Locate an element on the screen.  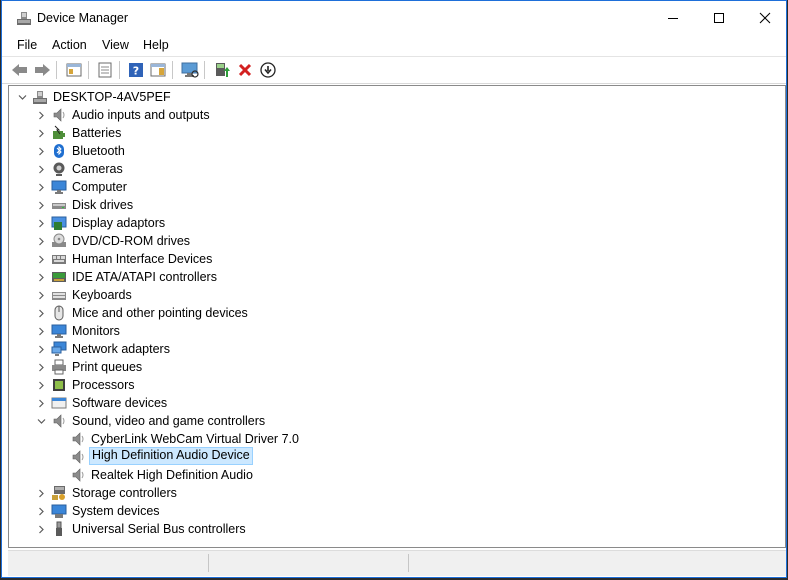
tree-category-computer: Computer is located at coordinates (389, 187).